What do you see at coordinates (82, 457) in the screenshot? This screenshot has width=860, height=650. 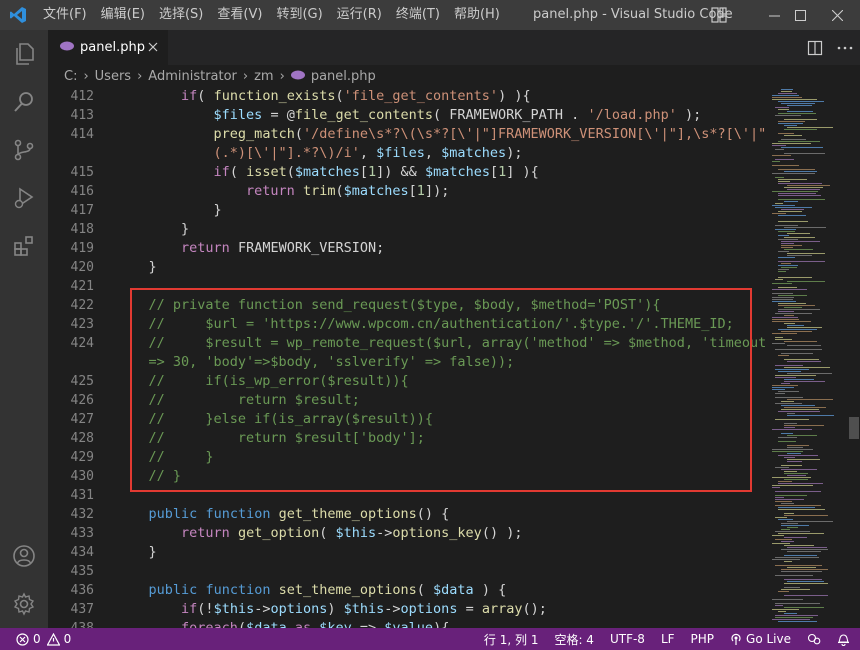 I see `line-number: 429` at bounding box center [82, 457].